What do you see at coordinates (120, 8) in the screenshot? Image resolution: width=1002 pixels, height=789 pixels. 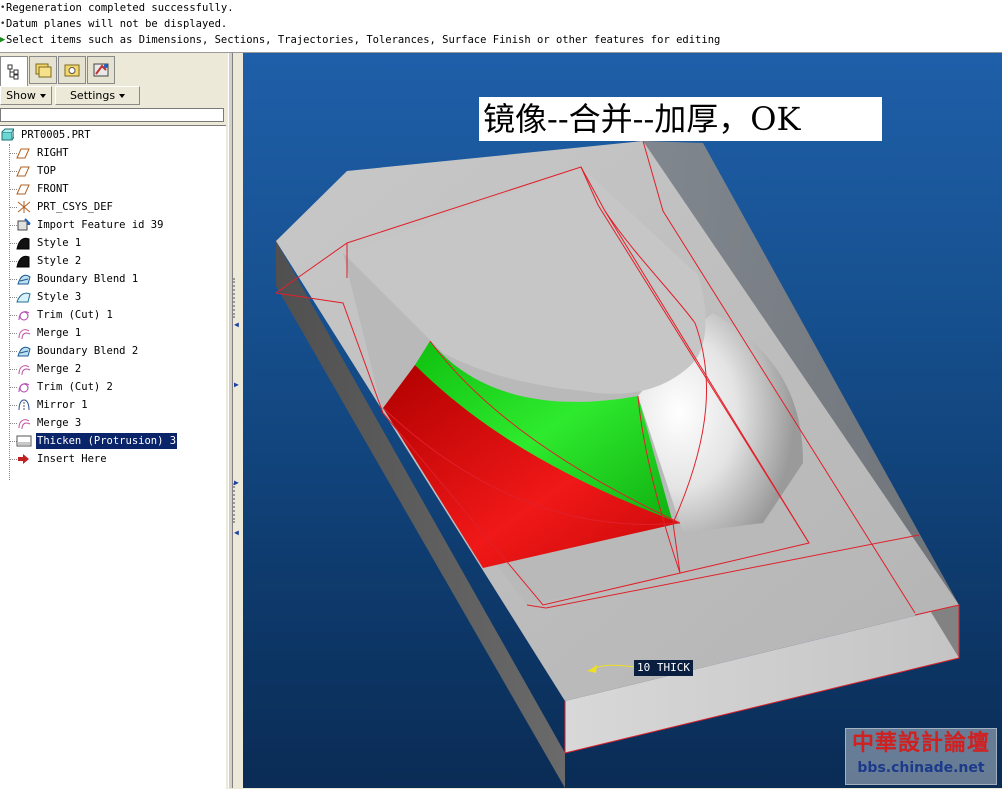 I see `message-text: Regeneration completed successfully.` at bounding box center [120, 8].